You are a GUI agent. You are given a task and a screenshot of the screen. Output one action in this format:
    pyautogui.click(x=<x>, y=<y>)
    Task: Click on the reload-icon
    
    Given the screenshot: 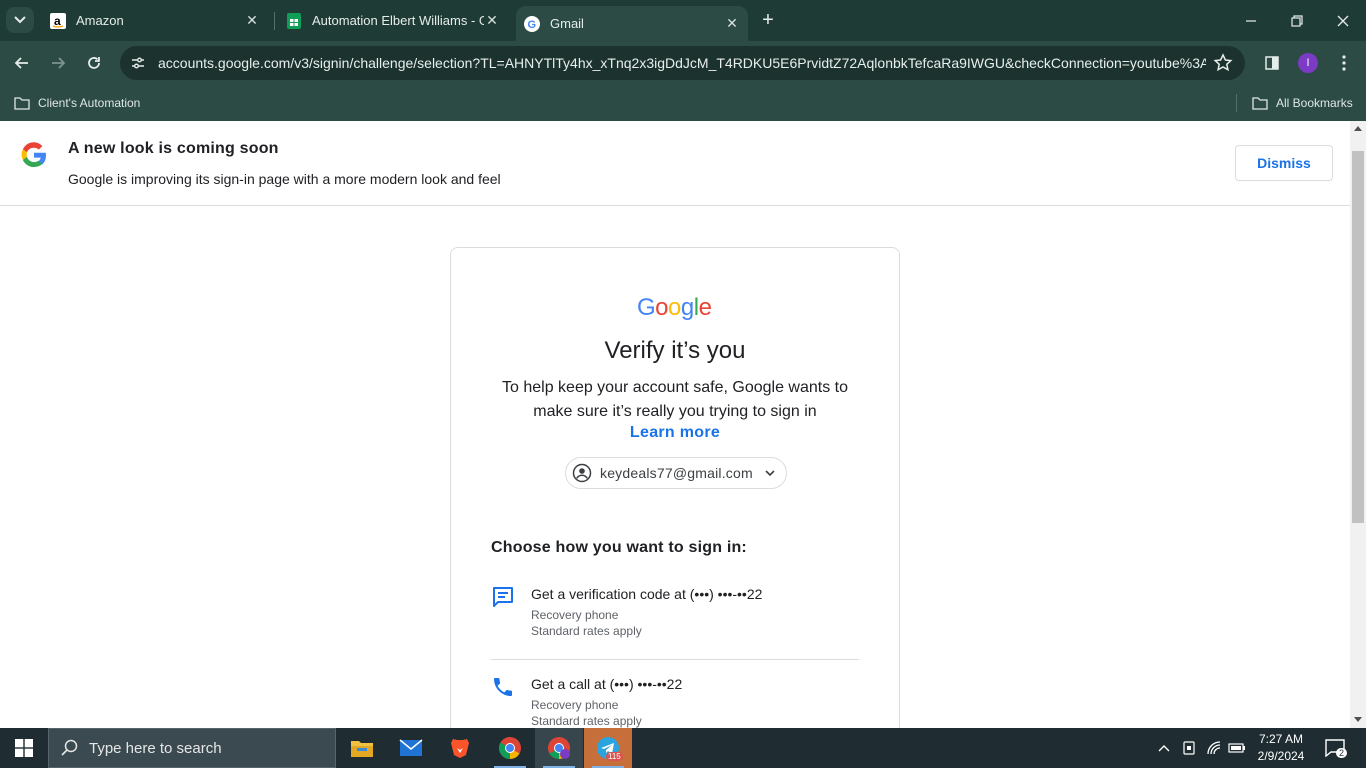 What is the action you would take?
    pyautogui.click(x=94, y=63)
    